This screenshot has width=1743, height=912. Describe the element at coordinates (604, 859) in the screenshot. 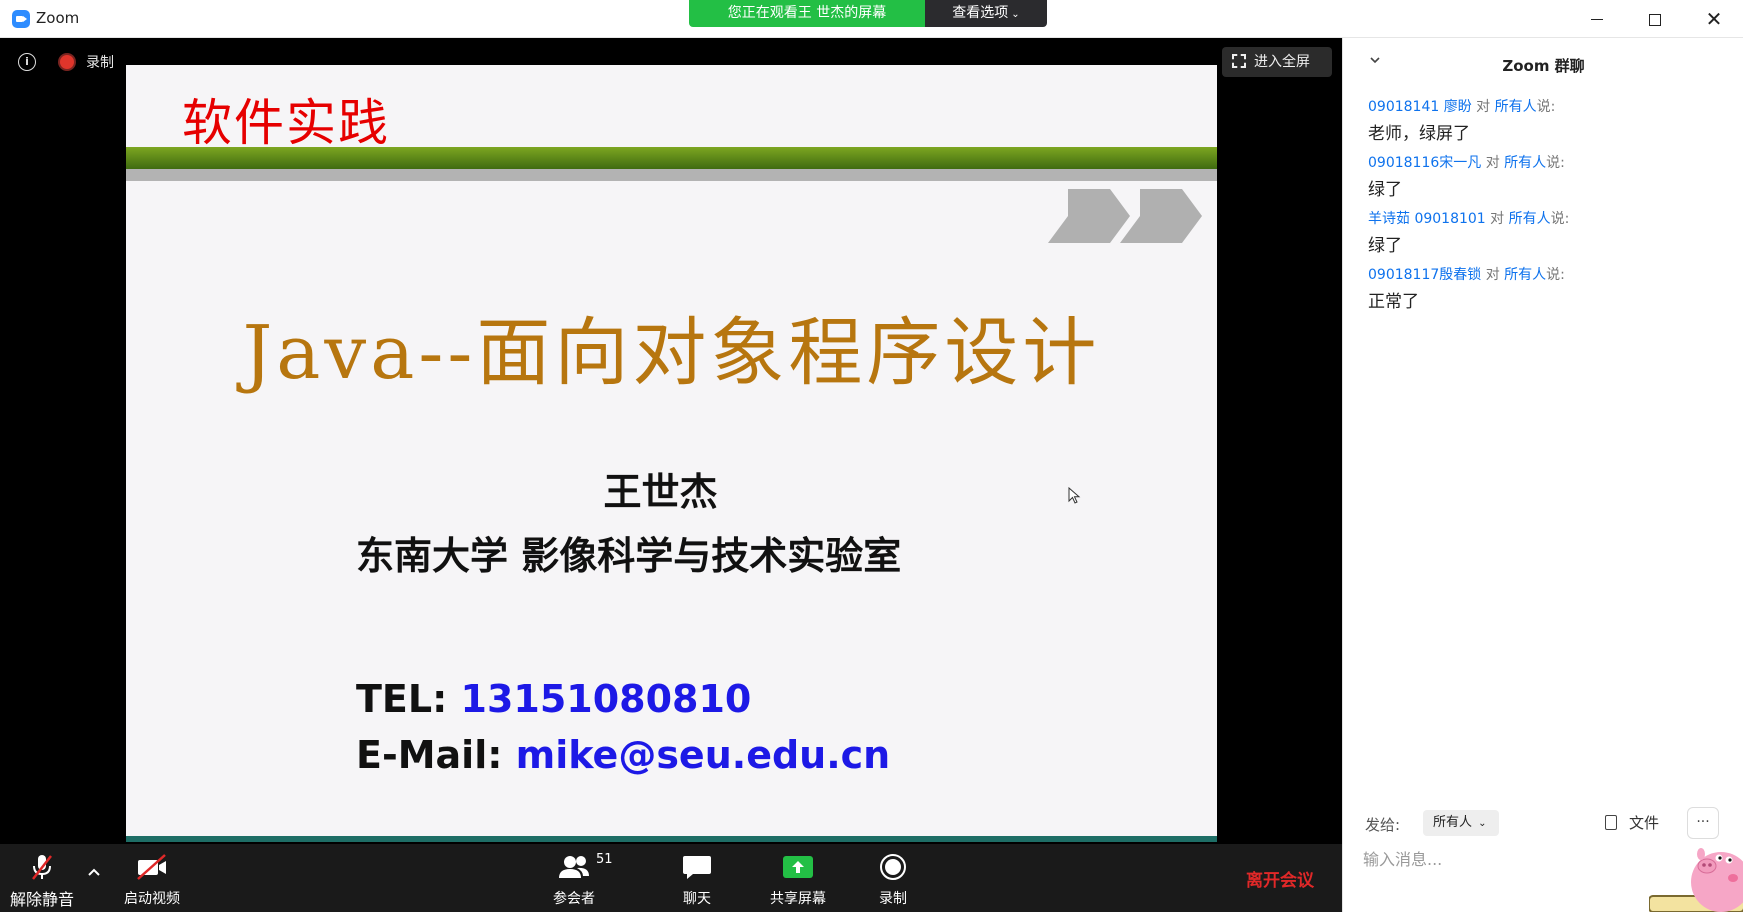

I see `participants-count: 51` at that location.